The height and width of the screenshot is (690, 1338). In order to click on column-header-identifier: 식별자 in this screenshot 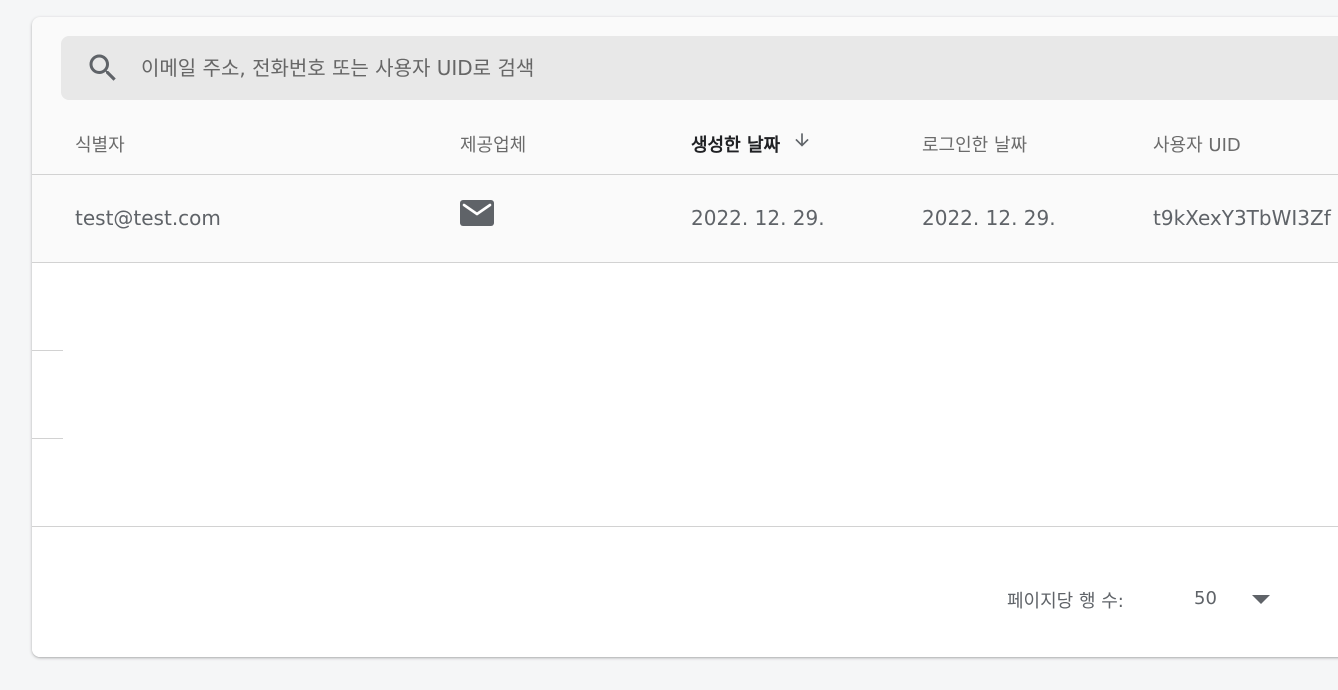, I will do `click(100, 145)`.